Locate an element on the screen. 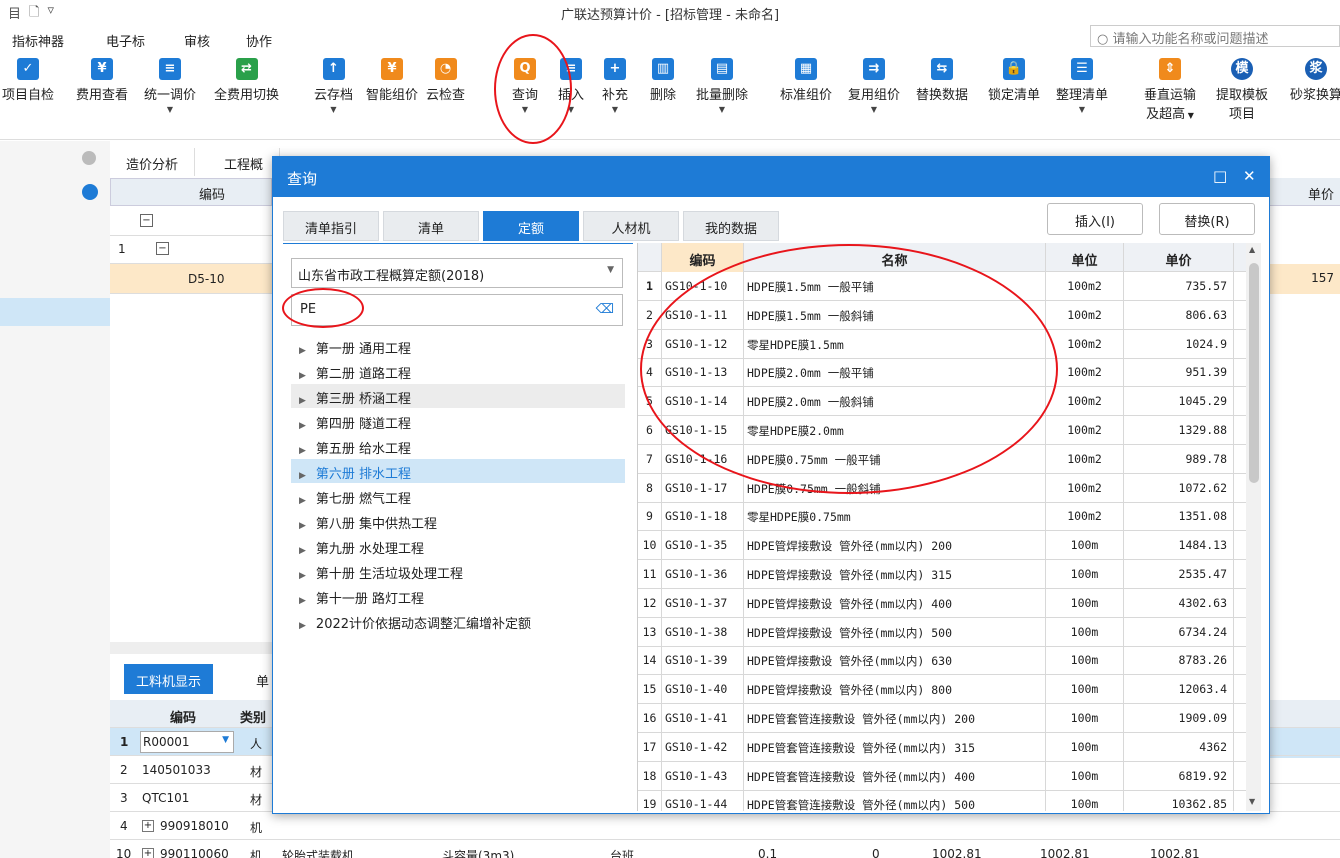 The width and height of the screenshot is (1340, 858). column-name: 名称 is located at coordinates (895, 257).